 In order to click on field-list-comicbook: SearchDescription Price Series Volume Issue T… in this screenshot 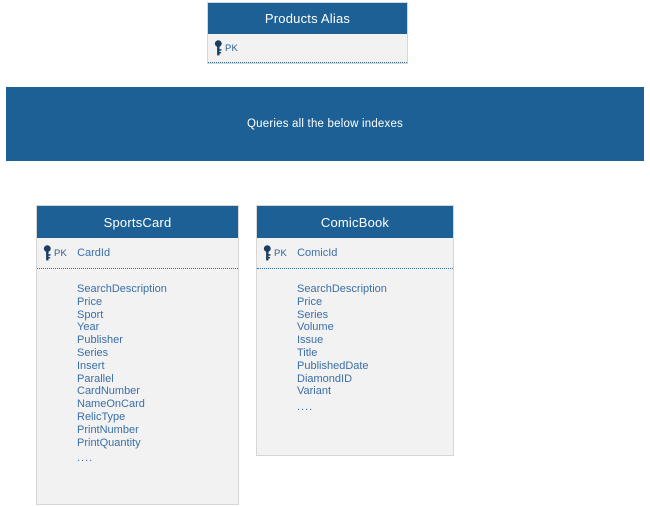, I will do `click(355, 341)`.